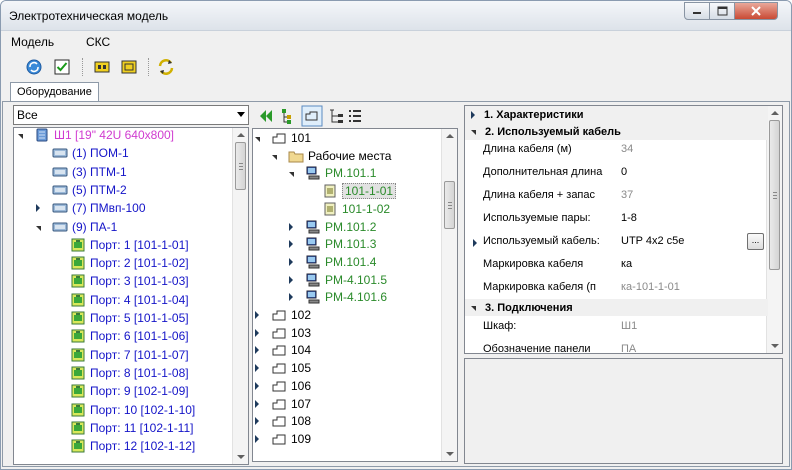 This screenshot has width=792, height=470. What do you see at coordinates (34, 67) in the screenshot?
I see `refresh-button` at bounding box center [34, 67].